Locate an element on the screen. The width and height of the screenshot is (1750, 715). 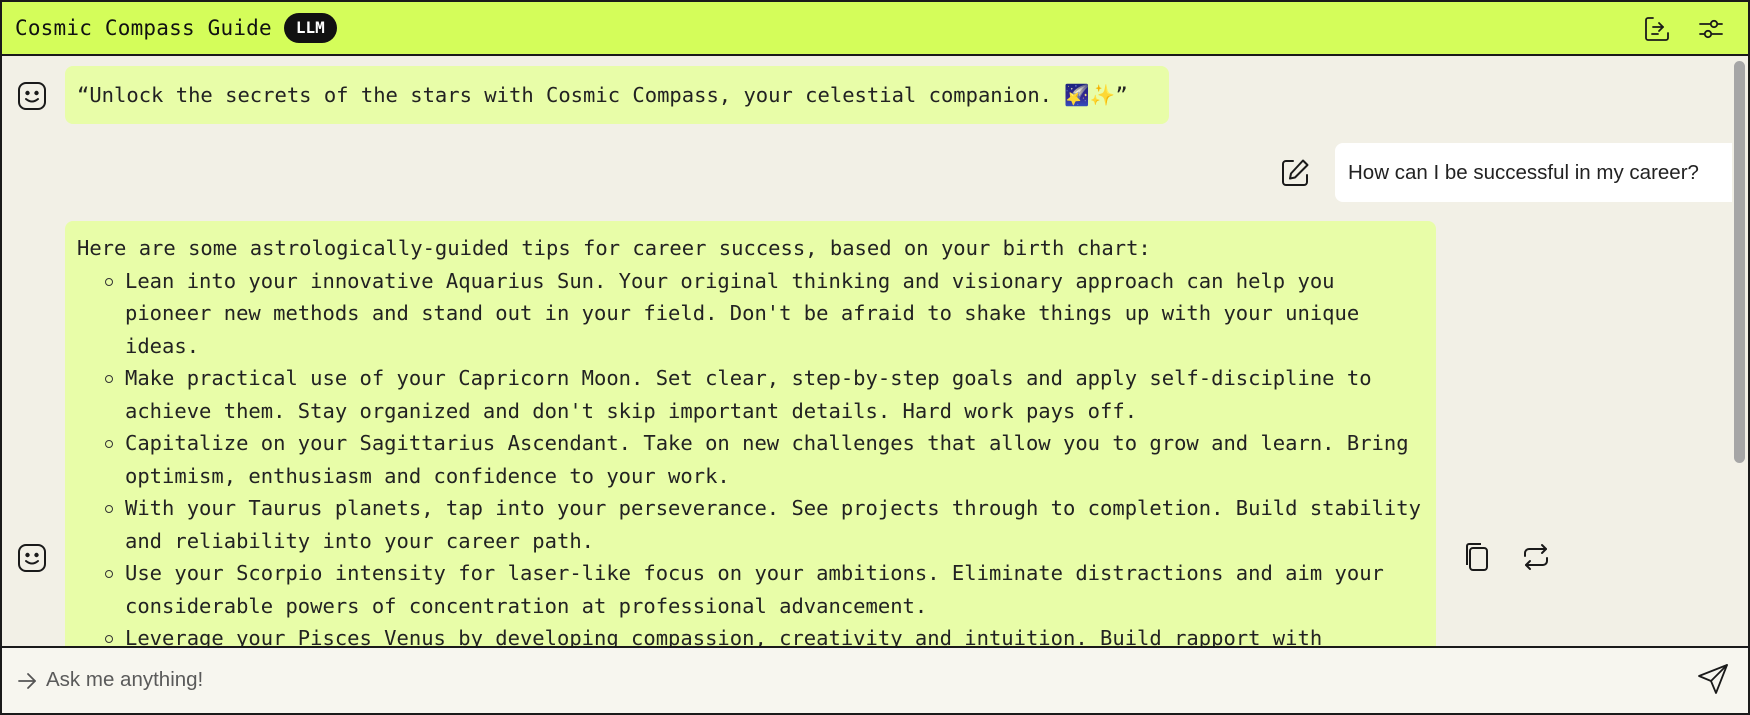
copy-icon is located at coordinates (1477, 557).